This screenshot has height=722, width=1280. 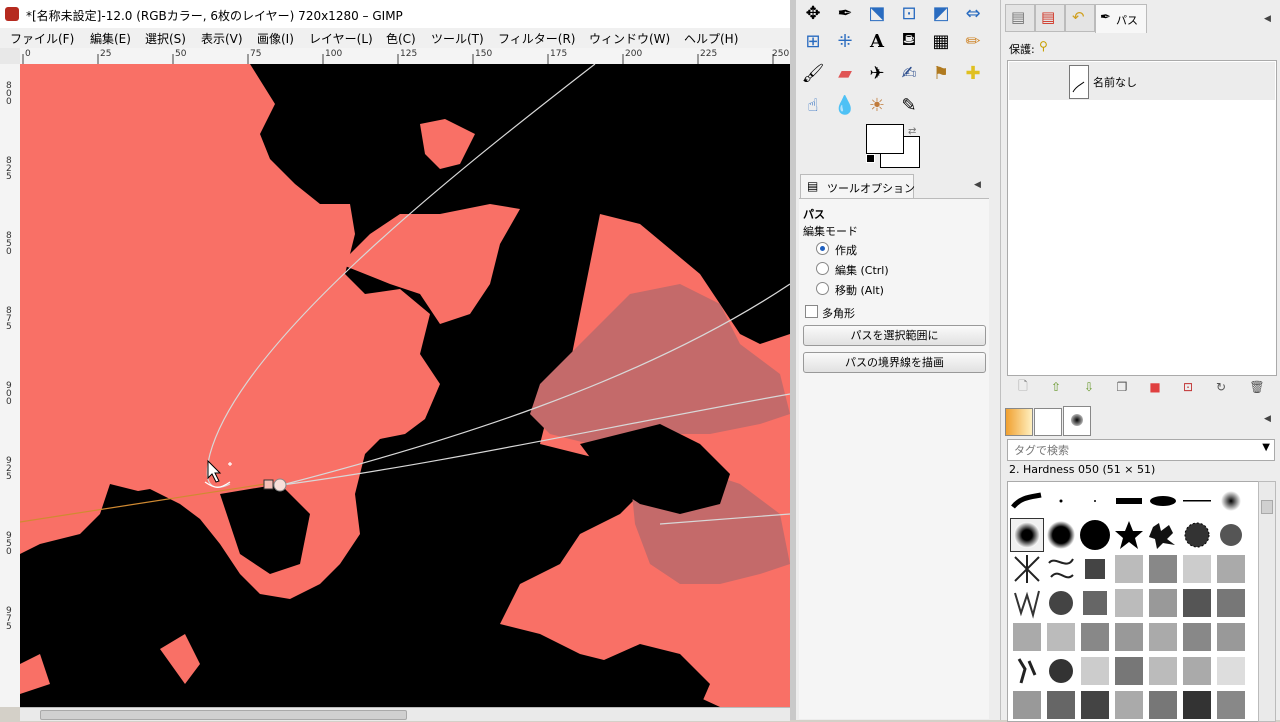 What do you see at coordinates (1019, 422) in the screenshot?
I see `tab-gradients` at bounding box center [1019, 422].